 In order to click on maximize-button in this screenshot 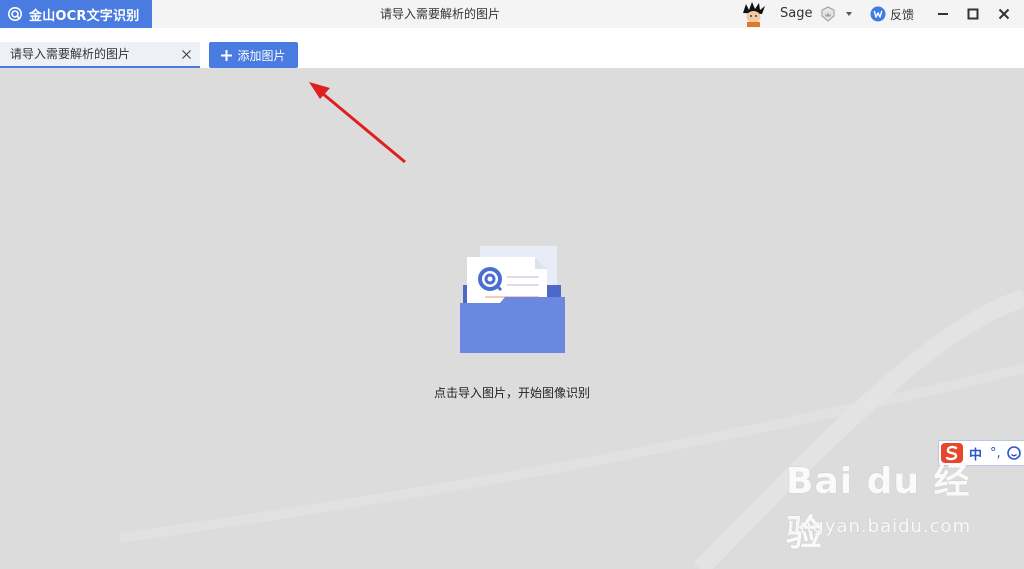, I will do `click(973, 14)`.